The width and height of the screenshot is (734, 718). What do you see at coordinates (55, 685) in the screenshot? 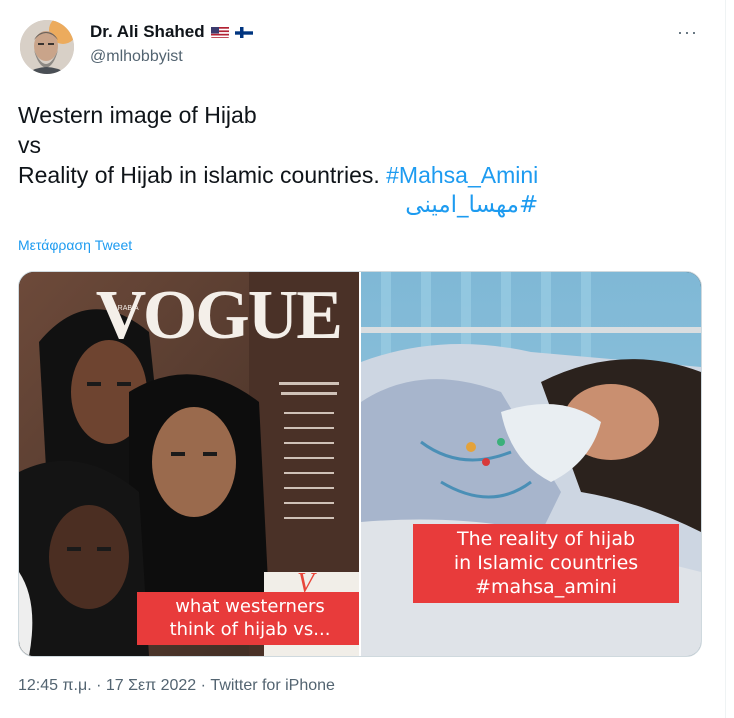
I see `tweet-time: 12:45 π.μ.` at bounding box center [55, 685].